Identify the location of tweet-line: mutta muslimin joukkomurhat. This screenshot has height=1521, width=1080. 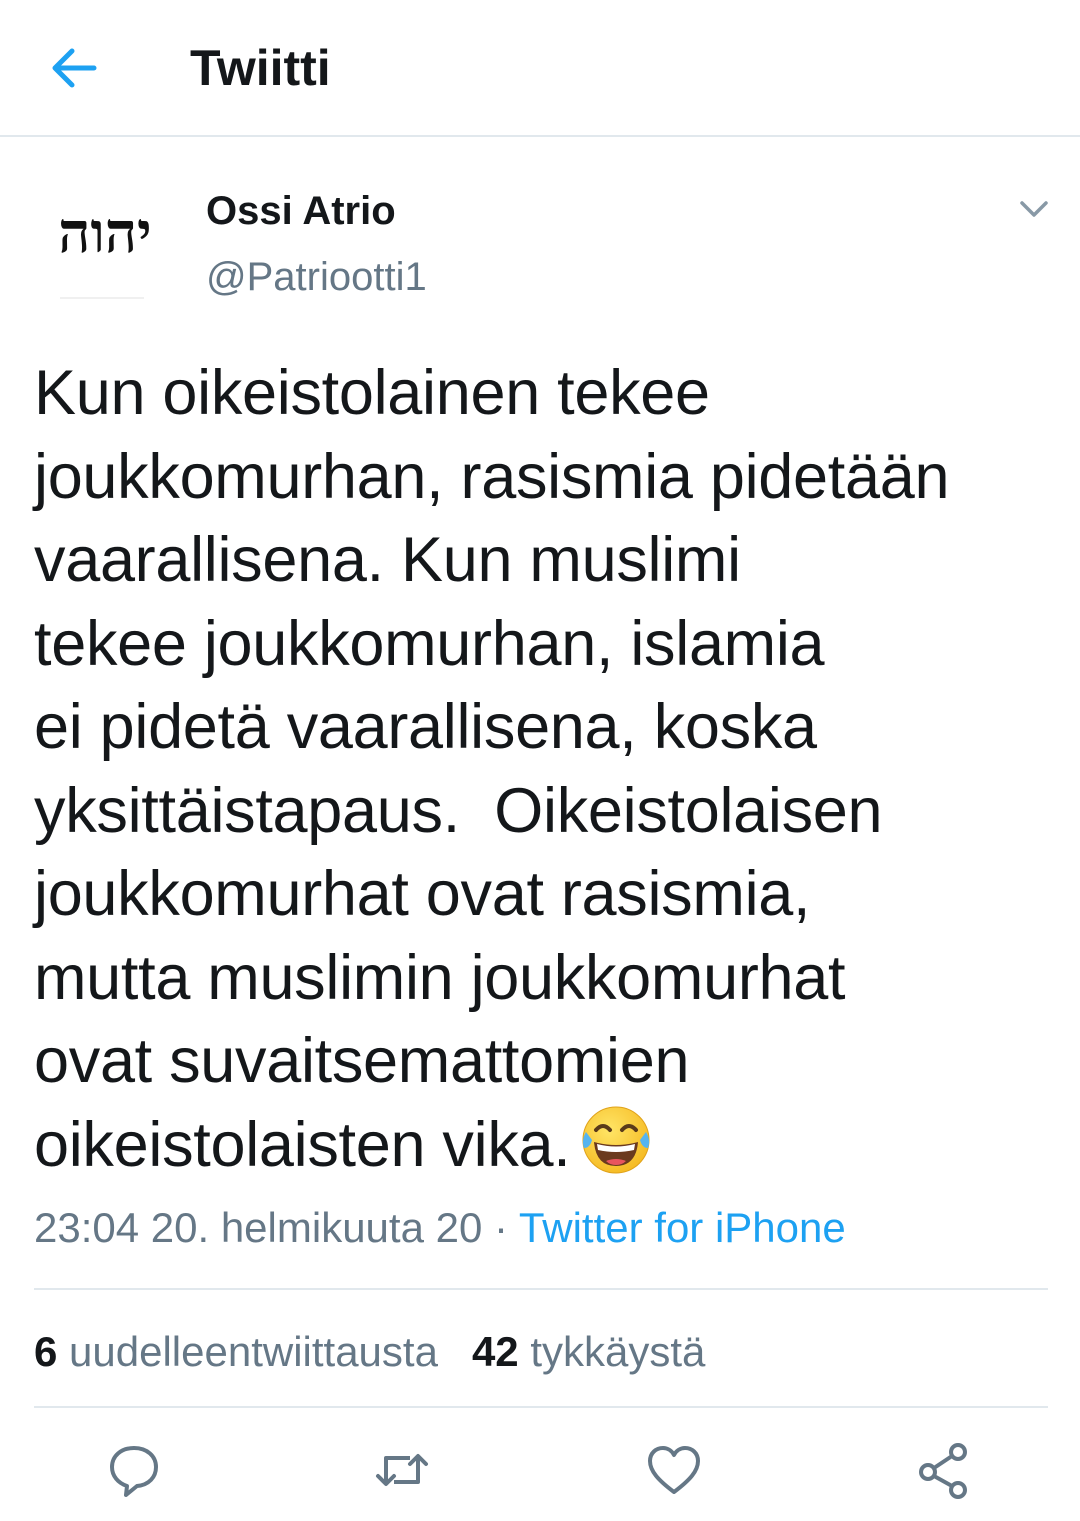
(440, 977).